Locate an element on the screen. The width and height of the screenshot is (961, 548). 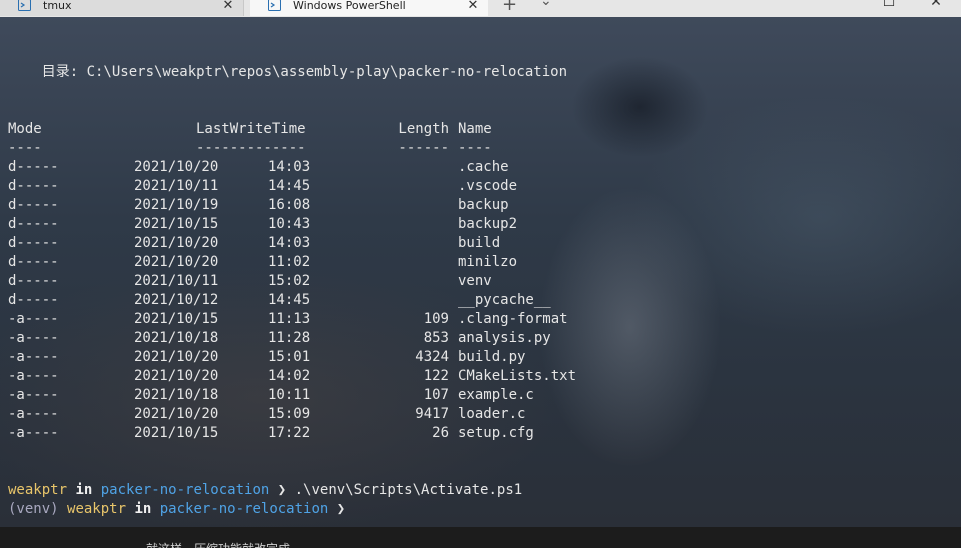
row-length: 109 is located at coordinates (436, 319).